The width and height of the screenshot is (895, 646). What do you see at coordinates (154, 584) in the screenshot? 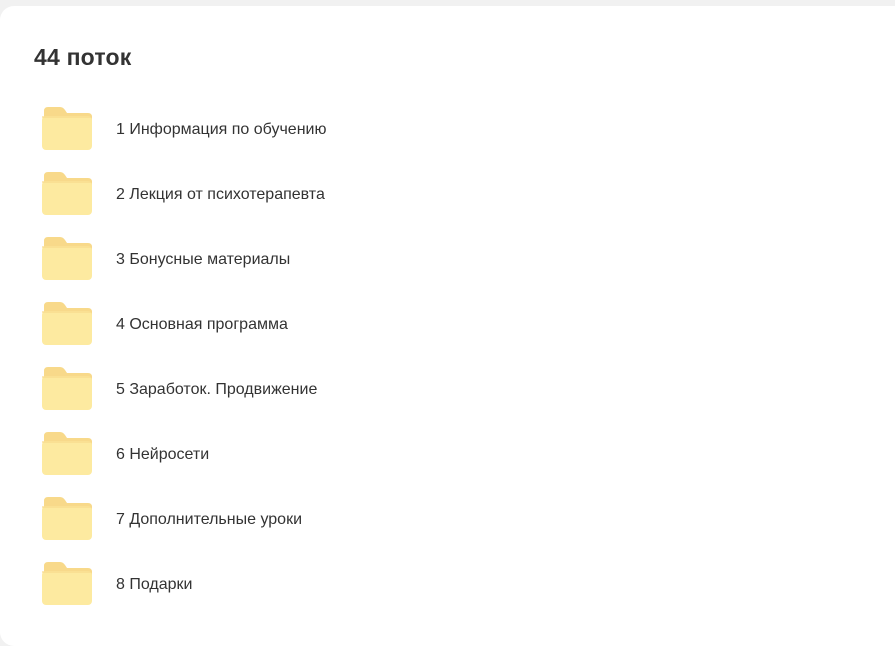
I see `folder-label: 8 Подарки` at bounding box center [154, 584].